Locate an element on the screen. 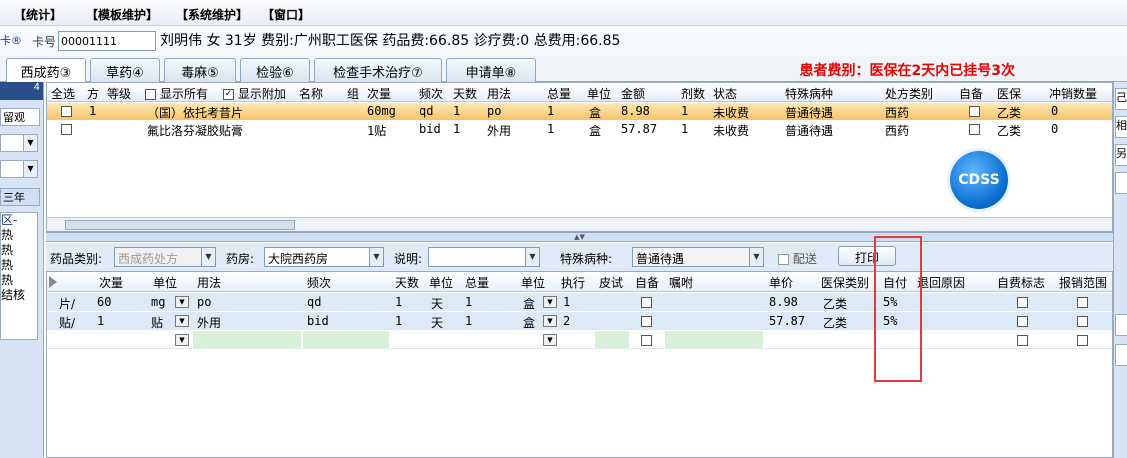  instructions-cell-empty is located at coordinates (714, 340).